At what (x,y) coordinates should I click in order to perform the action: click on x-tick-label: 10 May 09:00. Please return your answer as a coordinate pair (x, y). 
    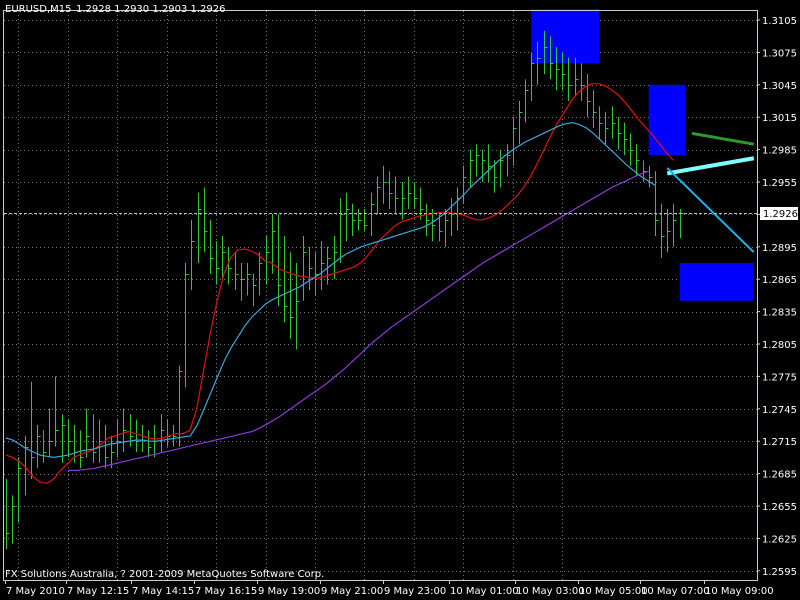
    Looking at the image, I should click on (739, 591).